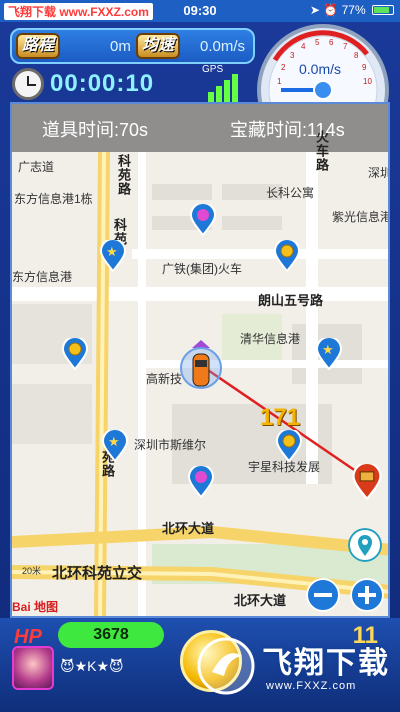  What do you see at coordinates (331, 10) in the screenshot?
I see `alarm-icon: ⏰` at bounding box center [331, 10].